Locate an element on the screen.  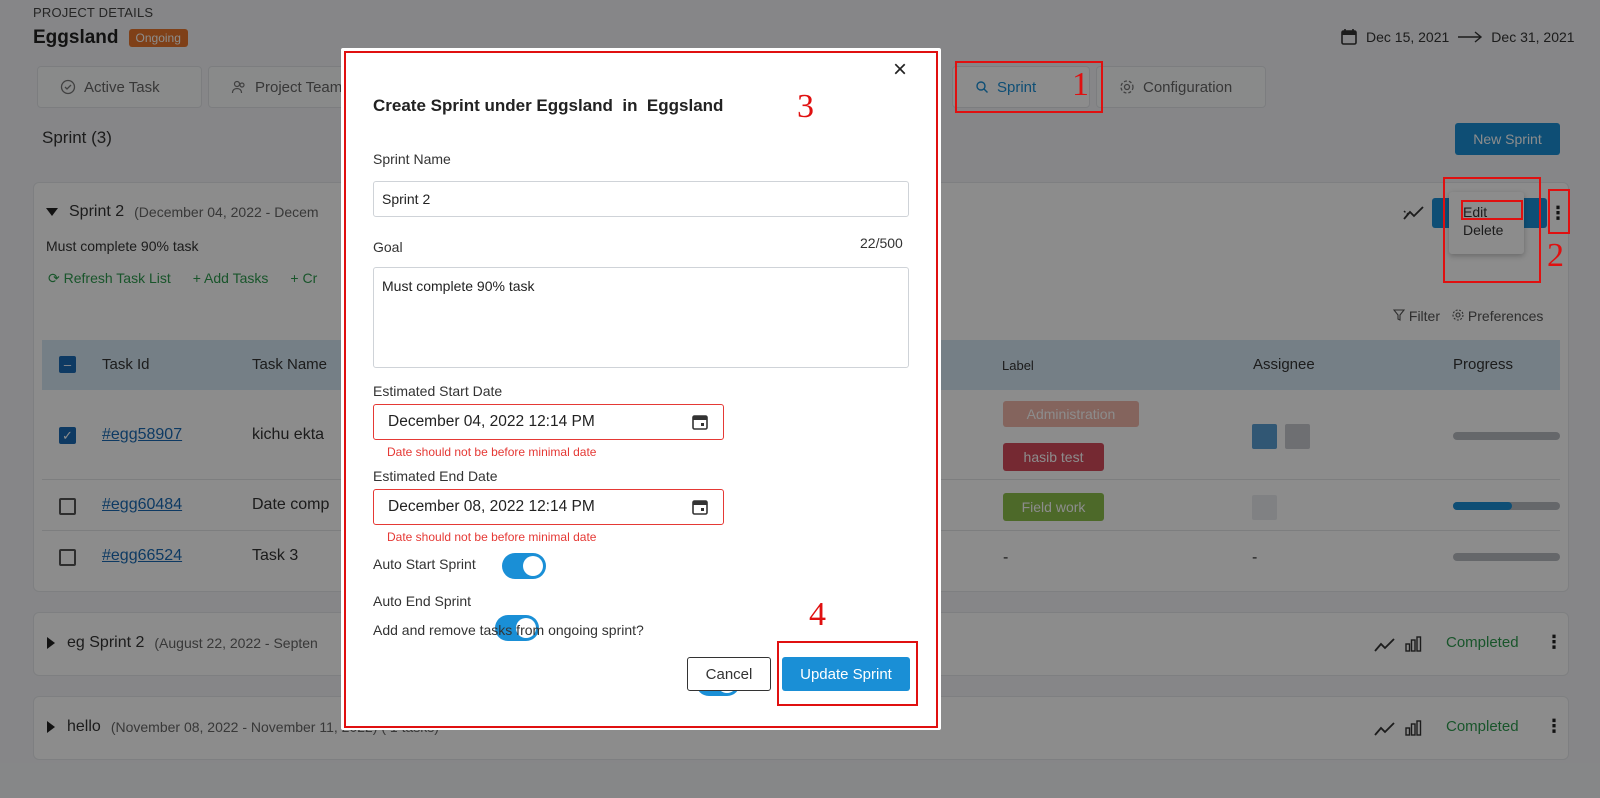
annotation-number: 2 is located at coordinates (1555, 255).